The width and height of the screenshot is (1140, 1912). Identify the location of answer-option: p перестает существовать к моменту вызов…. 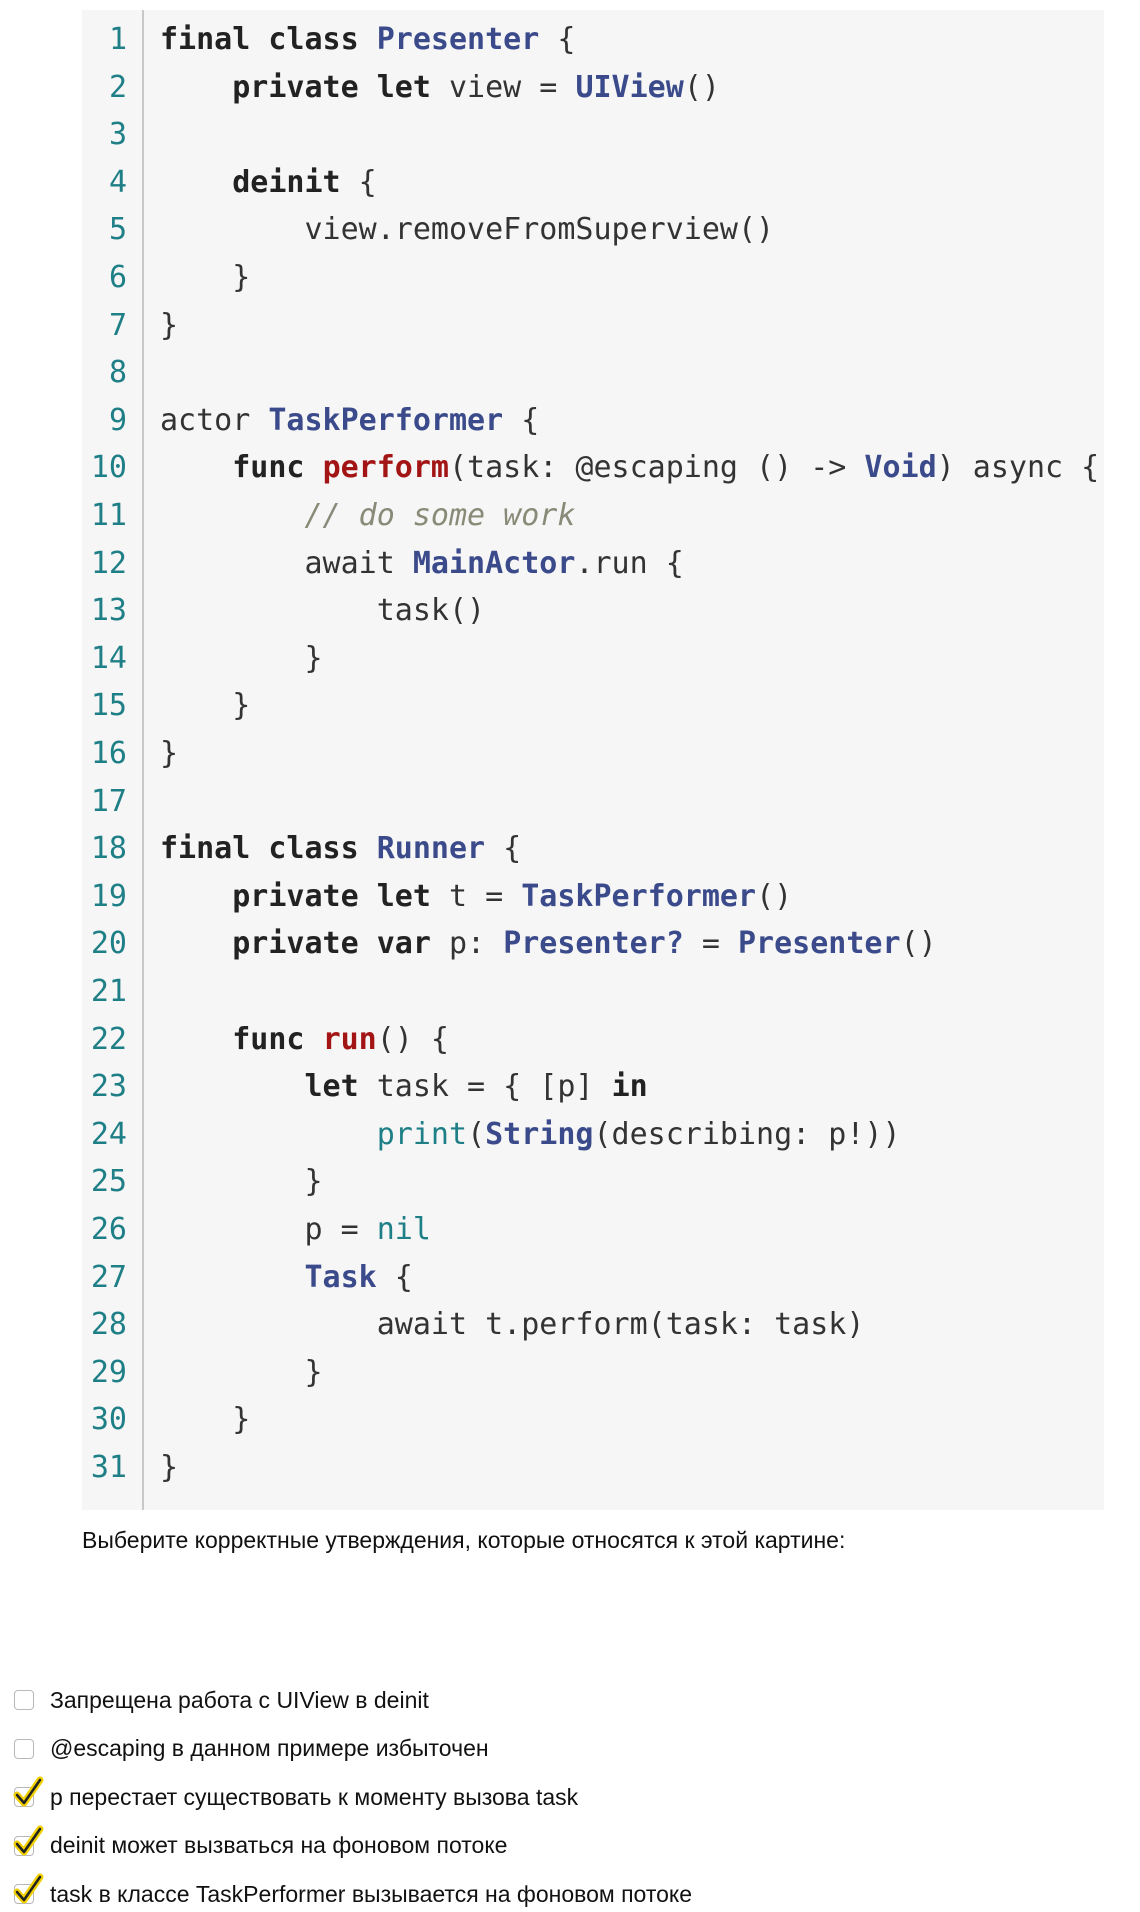
(296, 1795).